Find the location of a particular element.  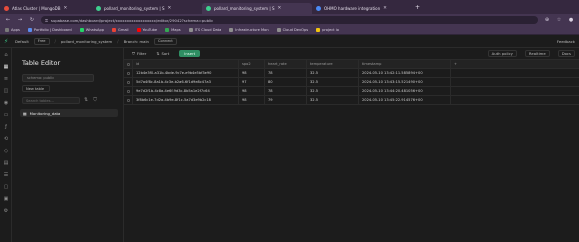

new-table-button: New table is located at coordinates (36, 88).